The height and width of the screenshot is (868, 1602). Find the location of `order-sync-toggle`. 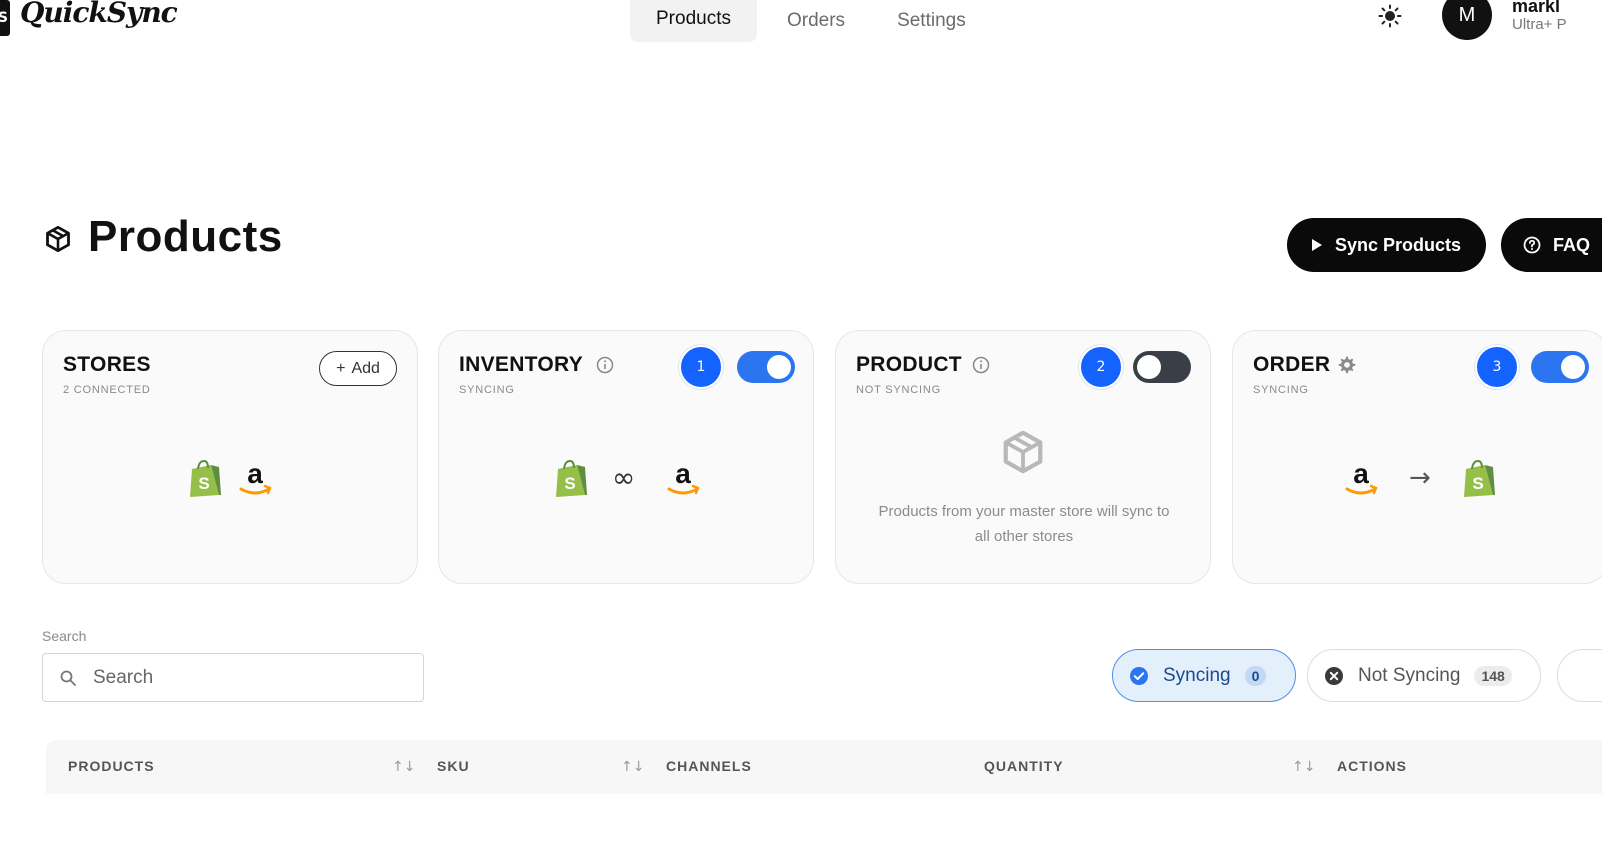

order-sync-toggle is located at coordinates (1560, 367).